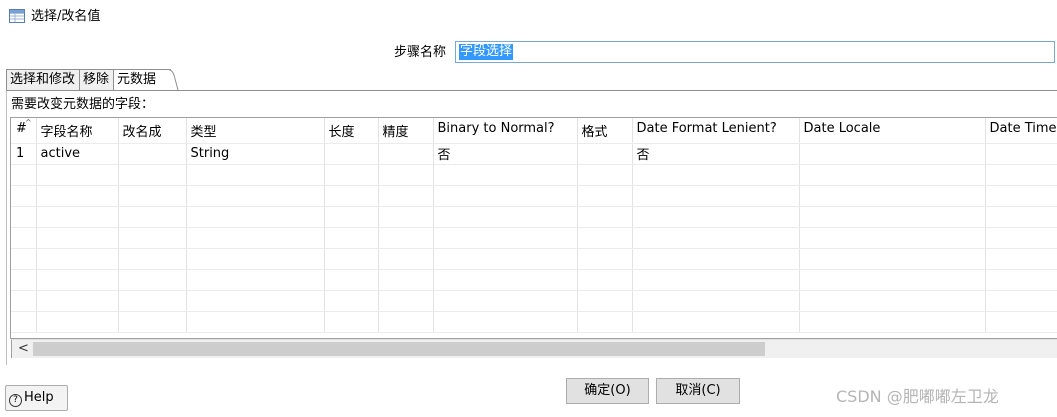 The image size is (1057, 417). Describe the element at coordinates (351, 131) in the screenshot. I see `column-header-length: 长度` at that location.